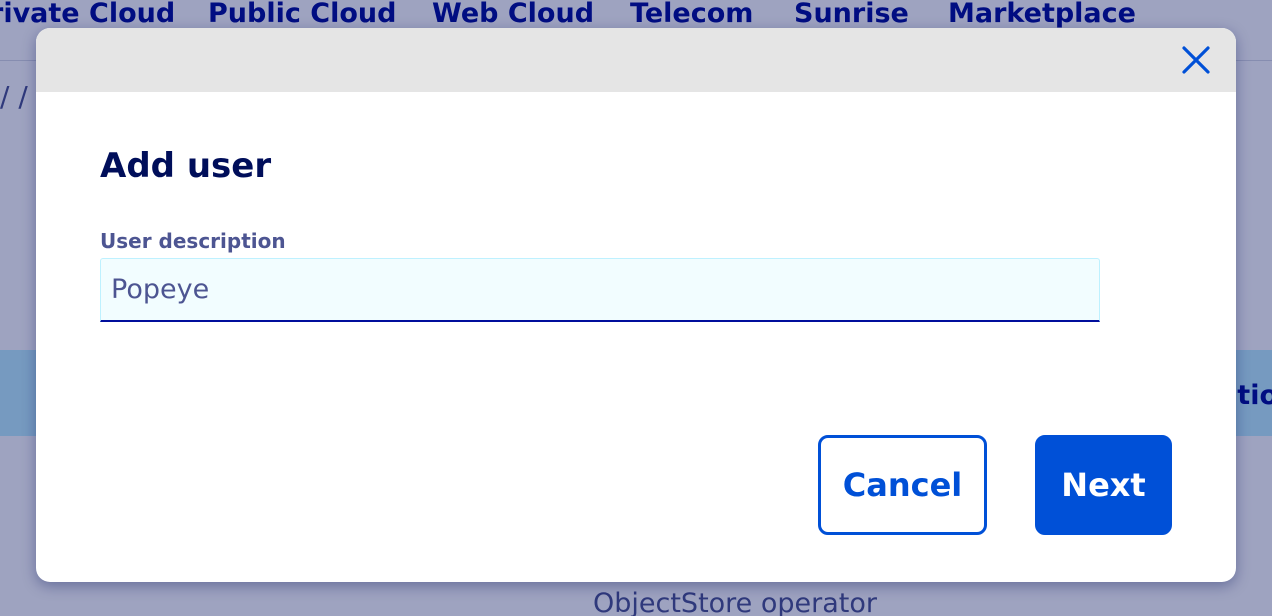 This screenshot has width=1272, height=616. What do you see at coordinates (193, 241) in the screenshot?
I see `user-description-label: User description` at bounding box center [193, 241].